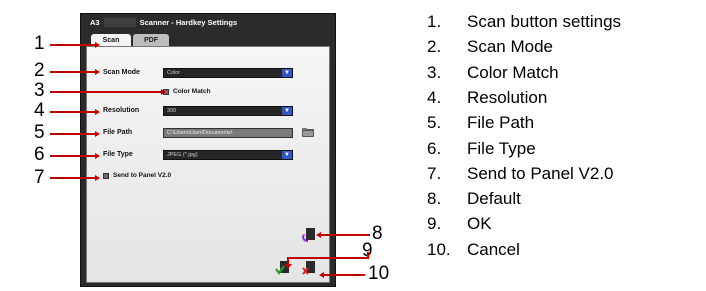  Describe the element at coordinates (439, 249) in the screenshot. I see `legend-number: 10.` at that location.